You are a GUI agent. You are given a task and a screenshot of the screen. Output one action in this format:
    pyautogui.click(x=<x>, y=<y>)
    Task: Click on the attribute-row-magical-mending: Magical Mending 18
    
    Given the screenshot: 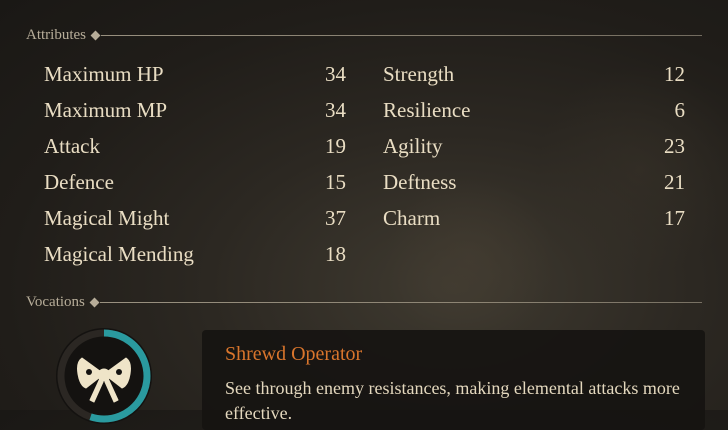 What is the action you would take?
    pyautogui.click(x=195, y=254)
    